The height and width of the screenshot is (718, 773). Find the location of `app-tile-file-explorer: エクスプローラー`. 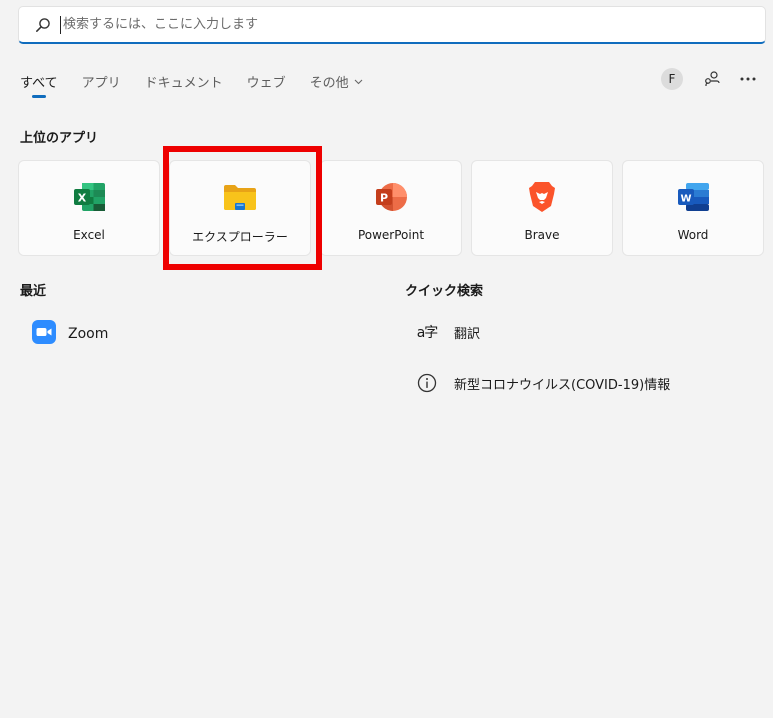

app-tile-file-explorer: エクスプローラー is located at coordinates (240, 208).